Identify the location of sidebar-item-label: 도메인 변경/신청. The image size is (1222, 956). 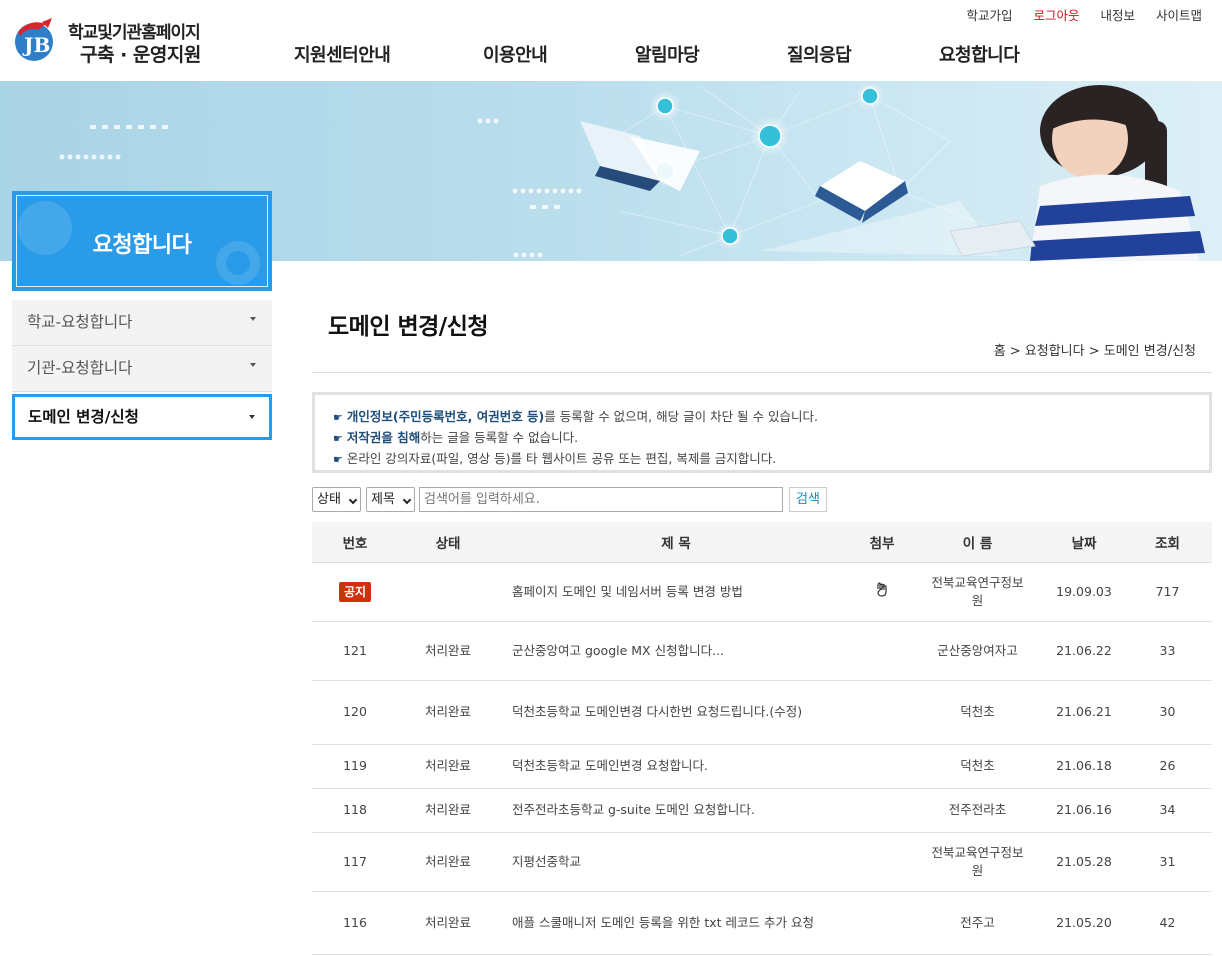
(83, 417).